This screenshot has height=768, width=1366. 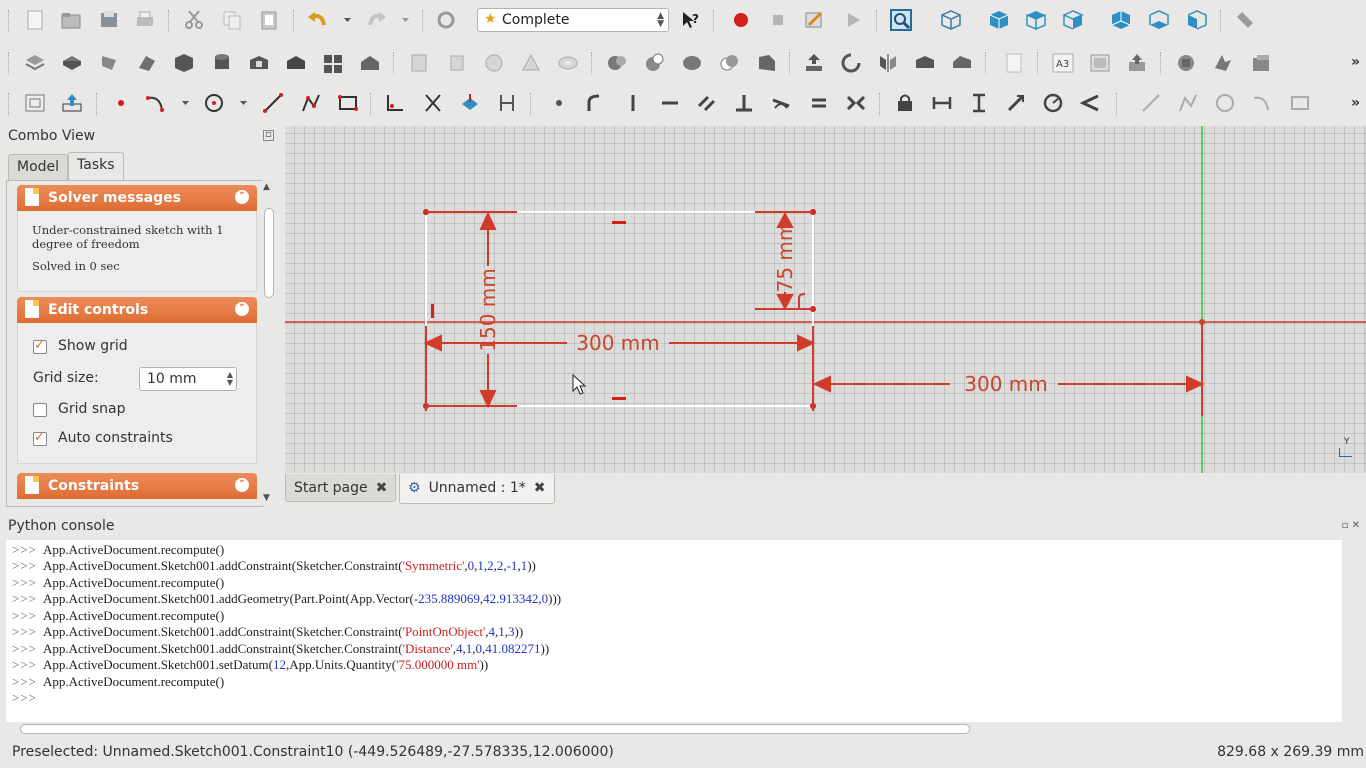 I want to click on clip-view-icon, so click(x=1261, y=63).